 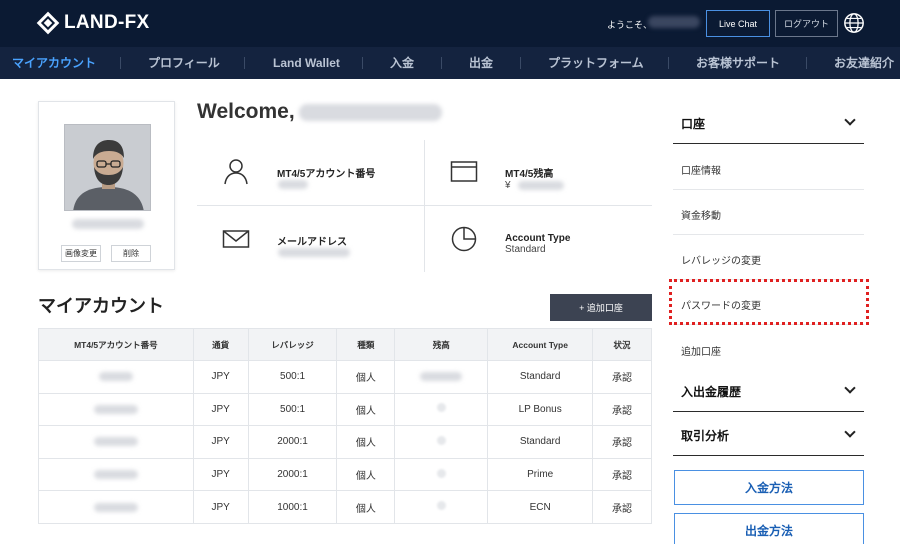 What do you see at coordinates (768, 348) in the screenshot?
I see `sidebar-item-add-account: 追加口座` at bounding box center [768, 348].